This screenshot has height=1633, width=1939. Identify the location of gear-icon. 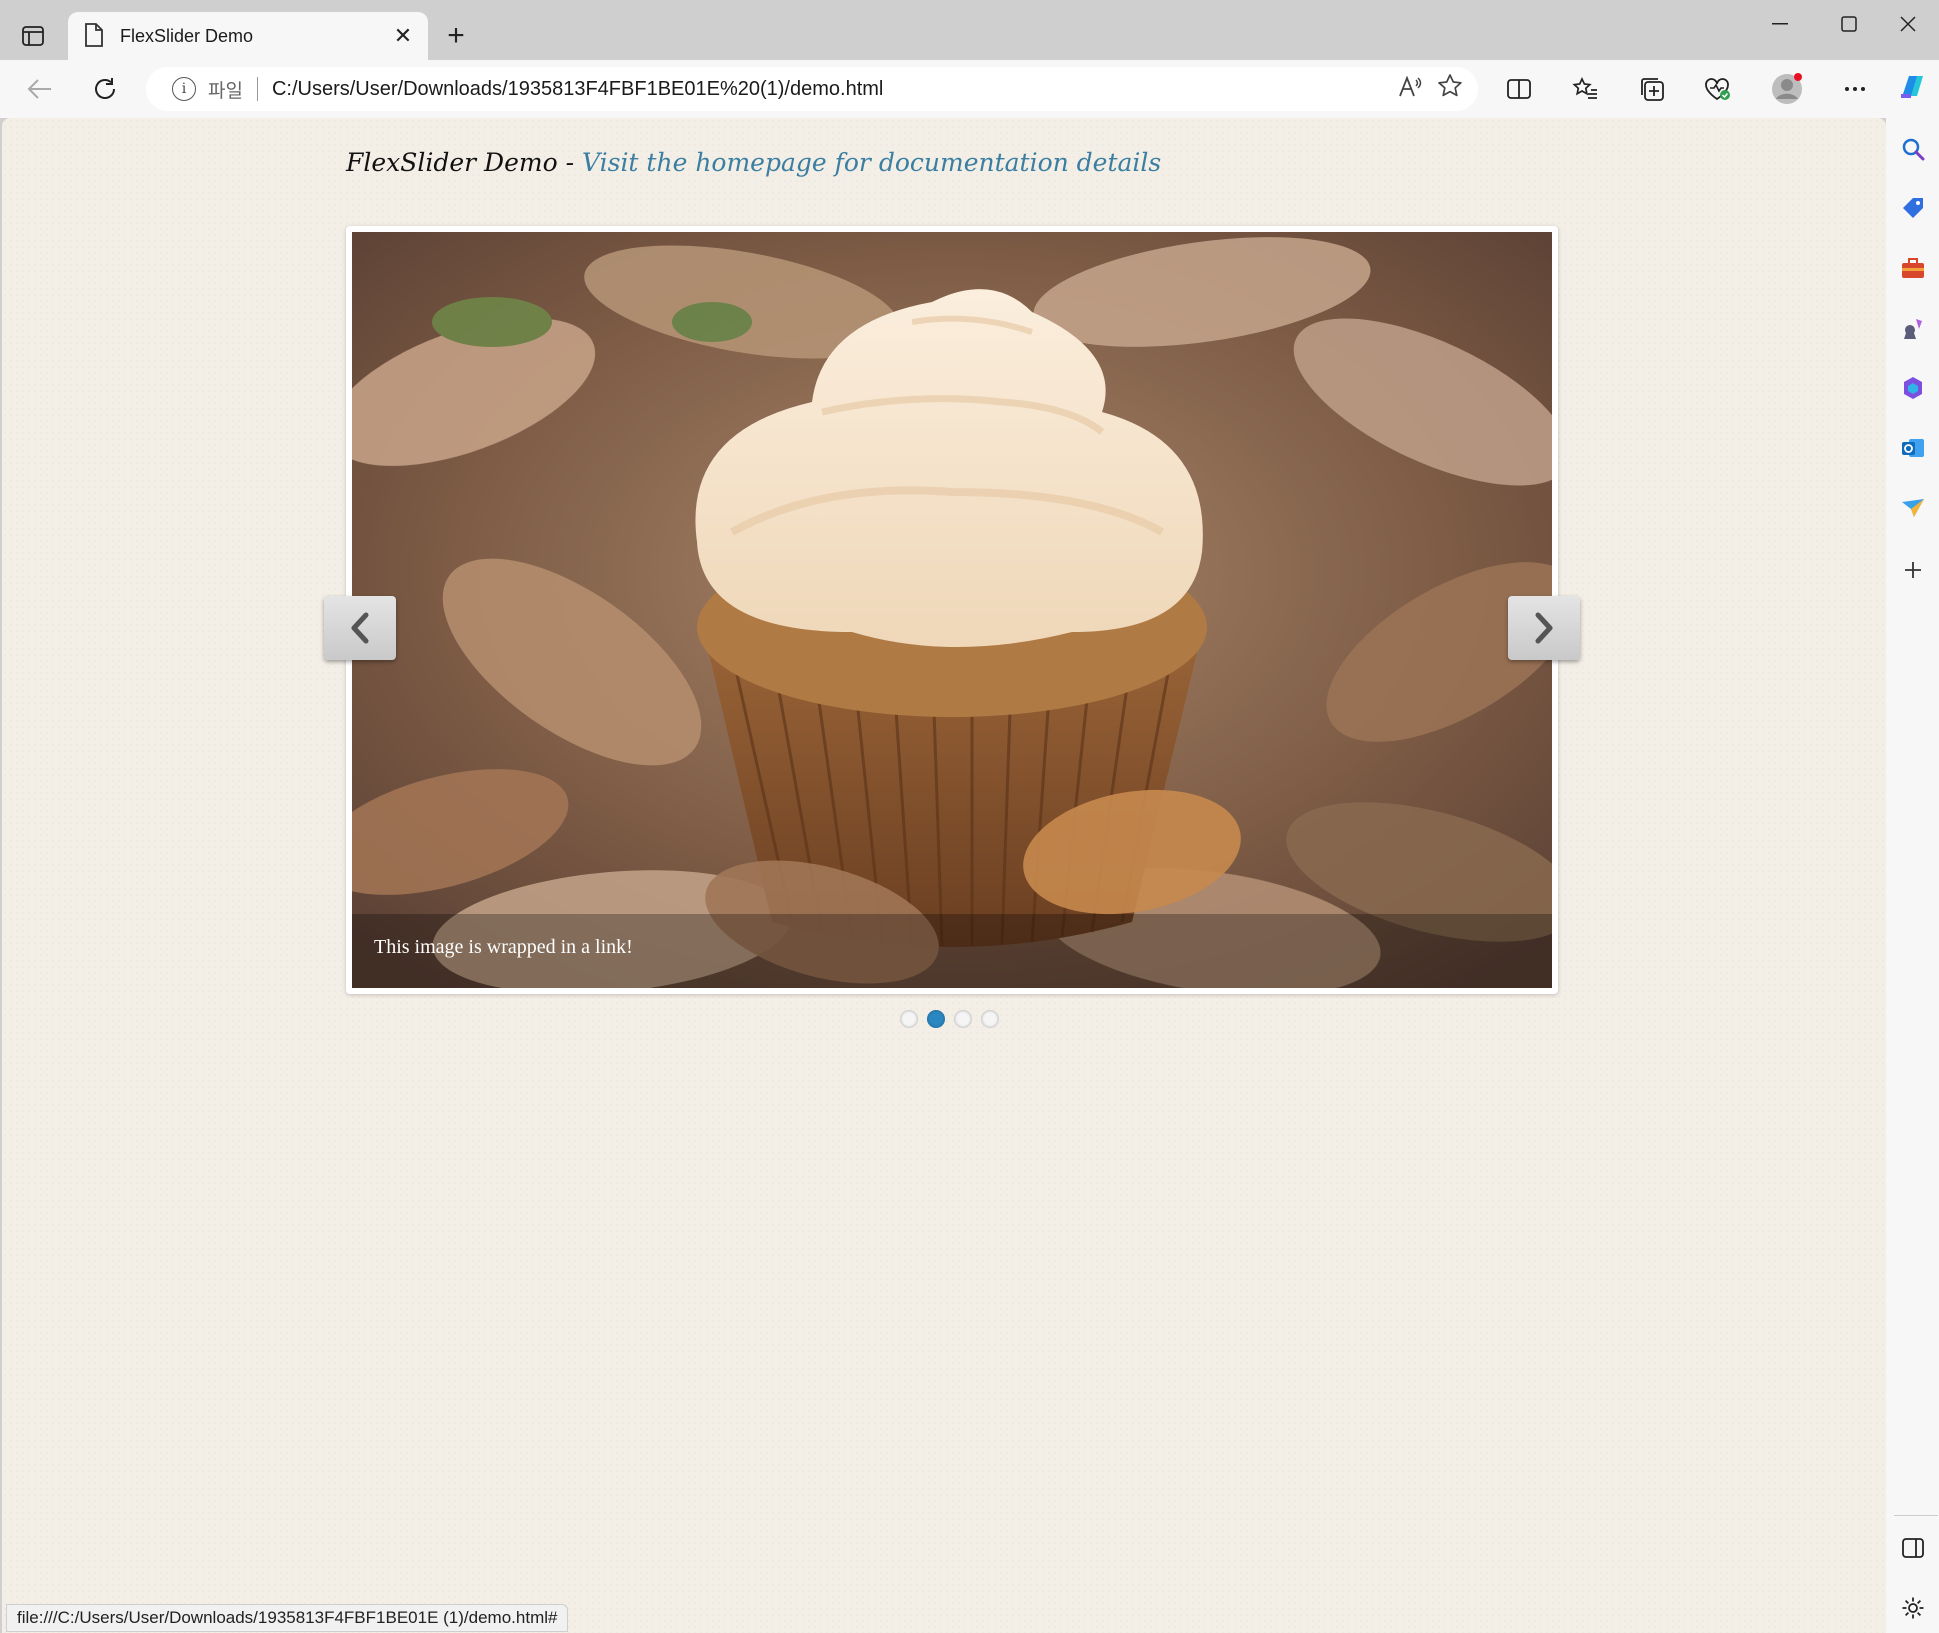
(1913, 1608).